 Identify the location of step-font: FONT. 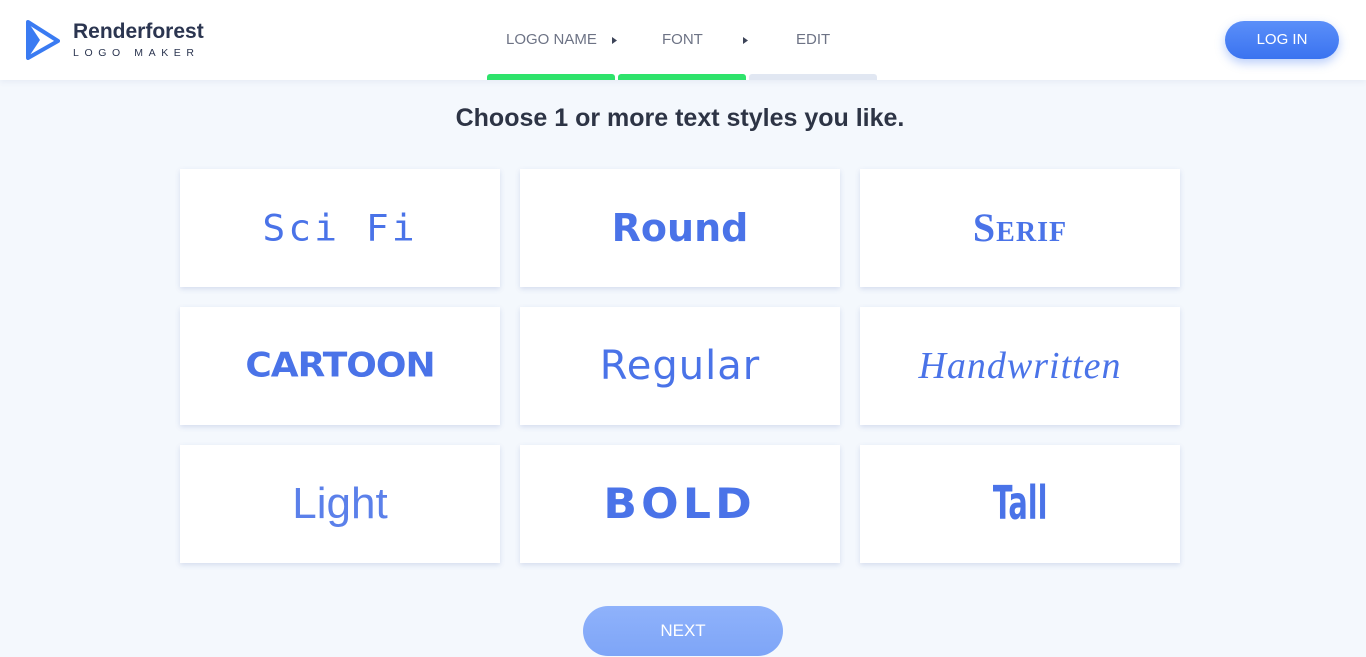
(682, 39).